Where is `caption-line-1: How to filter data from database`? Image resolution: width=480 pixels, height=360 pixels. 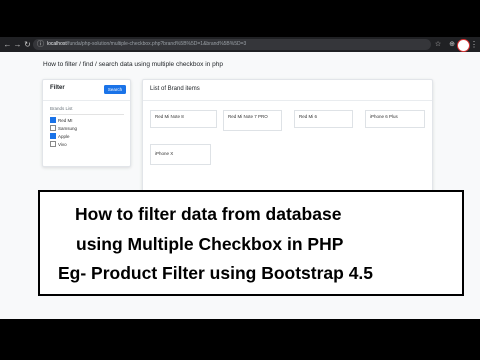 caption-line-1: How to filter data from database is located at coordinates (208, 214).